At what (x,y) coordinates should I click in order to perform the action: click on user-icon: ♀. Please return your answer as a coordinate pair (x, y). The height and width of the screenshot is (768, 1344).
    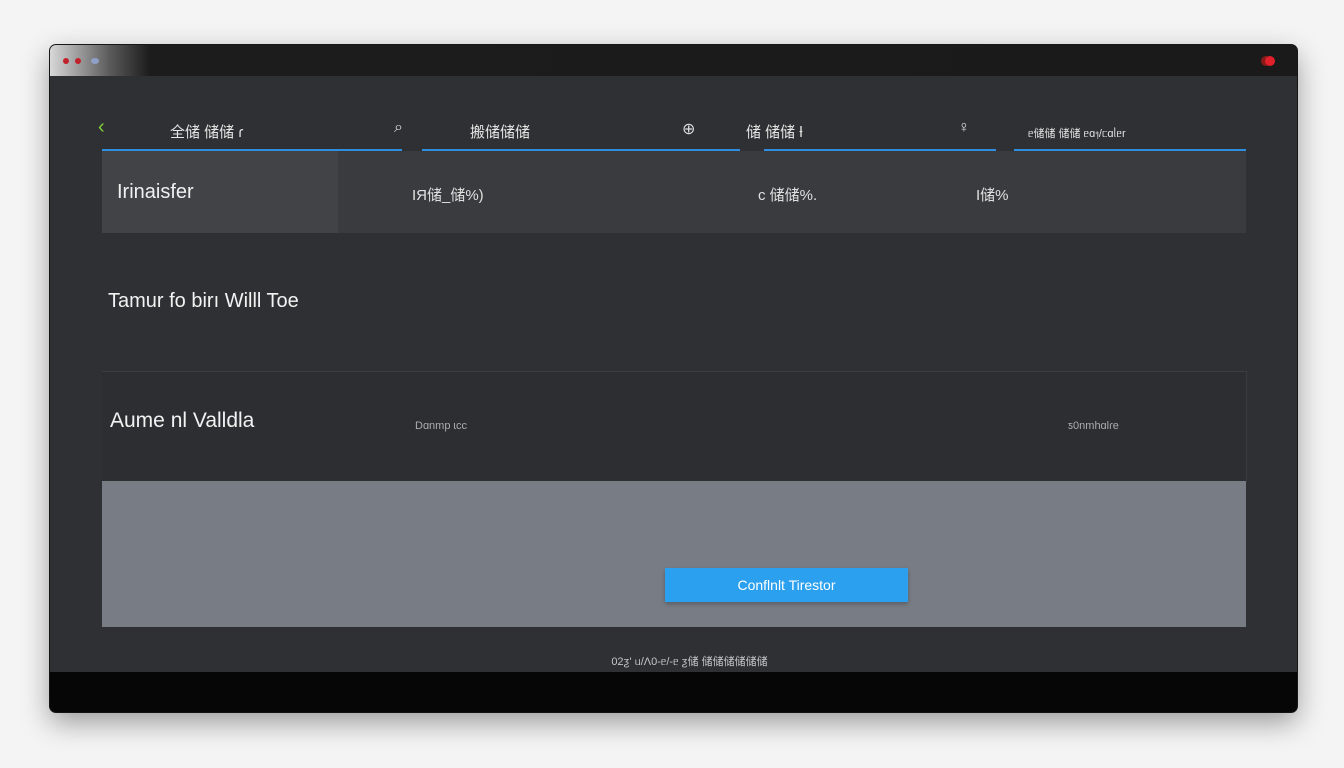
    Looking at the image, I should click on (964, 128).